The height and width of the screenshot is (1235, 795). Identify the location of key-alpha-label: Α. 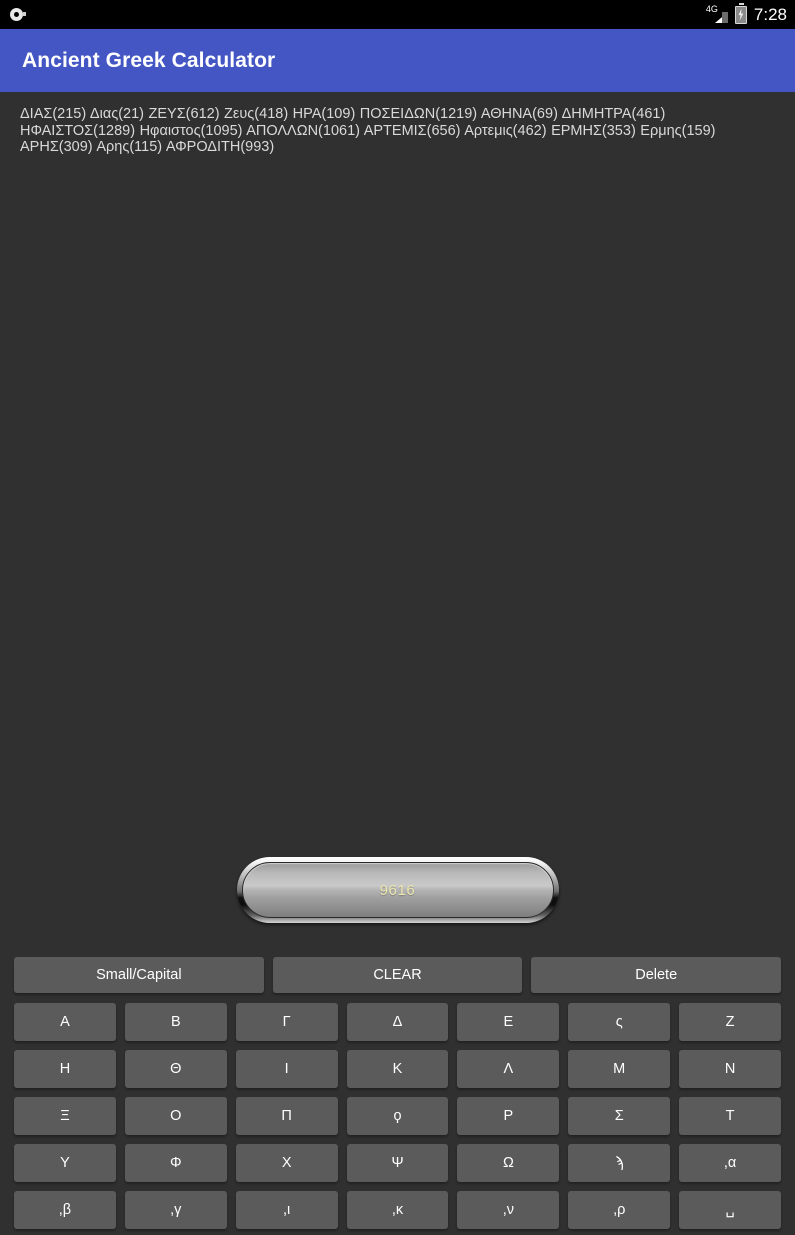
(65, 1021).